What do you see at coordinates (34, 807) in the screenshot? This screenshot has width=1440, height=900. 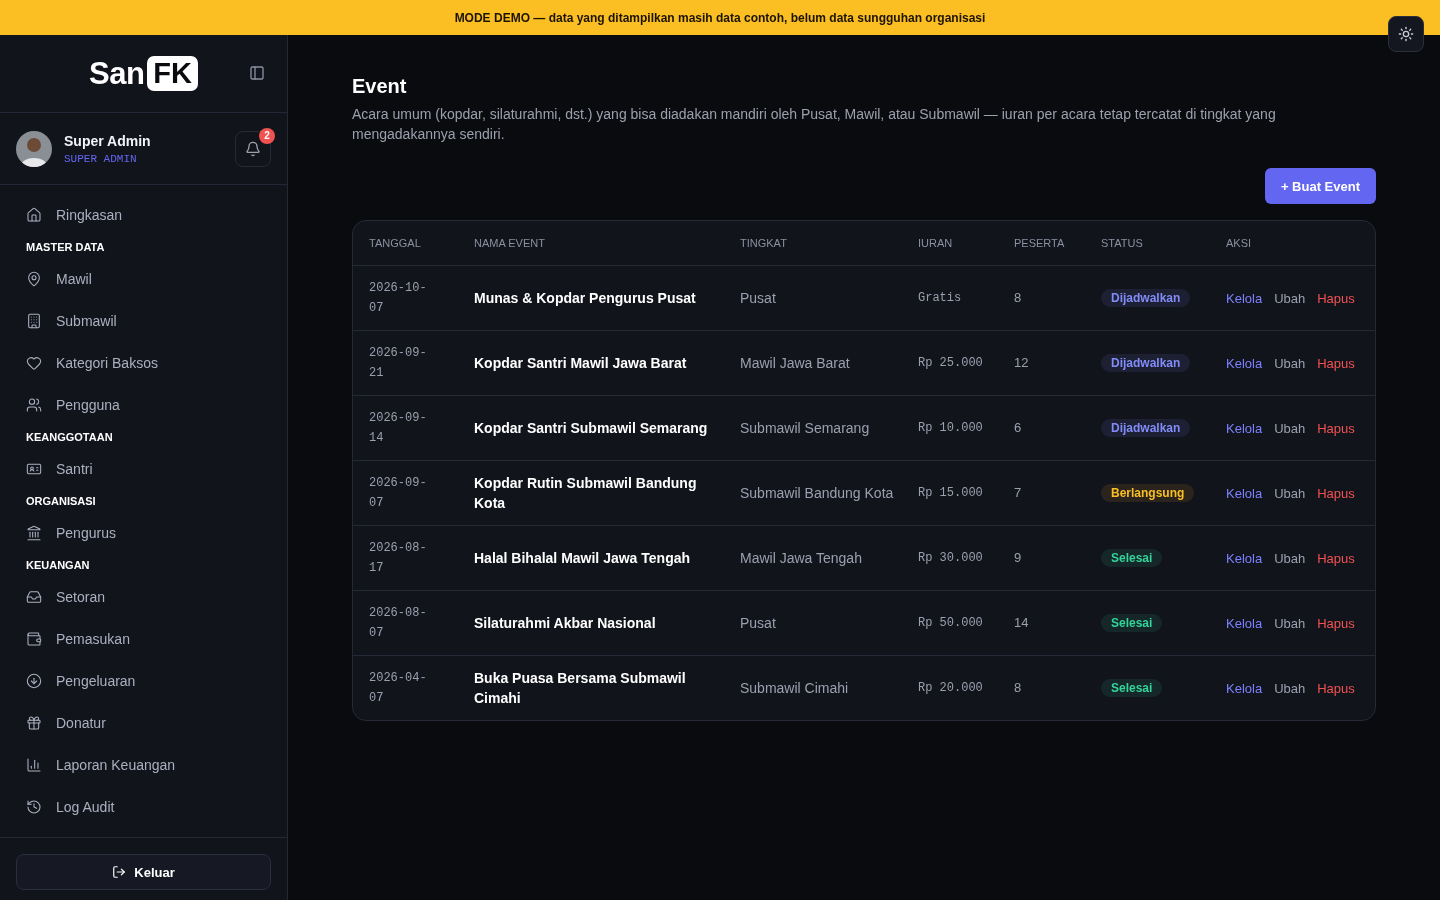 I see `history-icon` at bounding box center [34, 807].